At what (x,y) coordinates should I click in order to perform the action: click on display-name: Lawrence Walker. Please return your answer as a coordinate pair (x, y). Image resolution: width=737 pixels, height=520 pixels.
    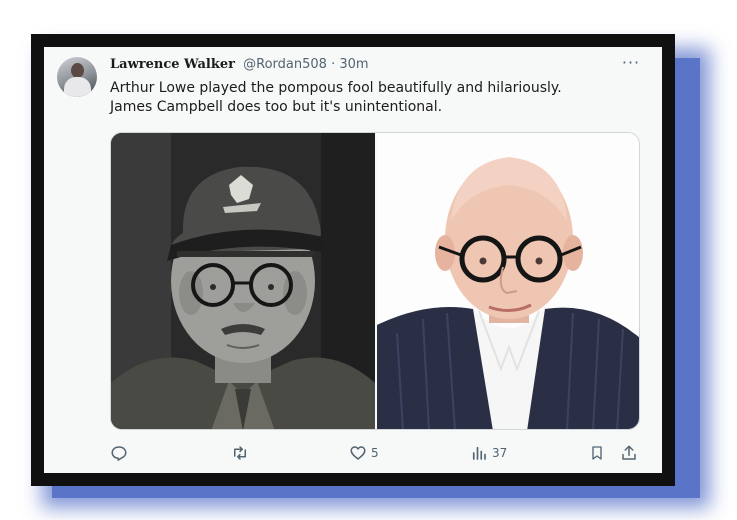
    Looking at the image, I should click on (172, 64).